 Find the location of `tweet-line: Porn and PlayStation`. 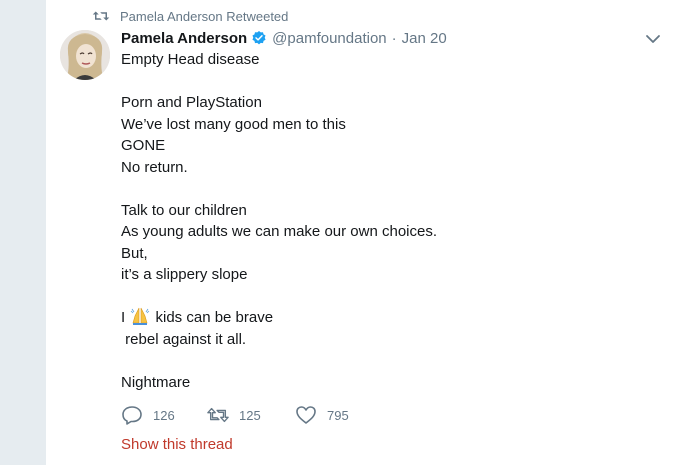

tweet-line: Porn and PlayStation is located at coordinates (191, 102).